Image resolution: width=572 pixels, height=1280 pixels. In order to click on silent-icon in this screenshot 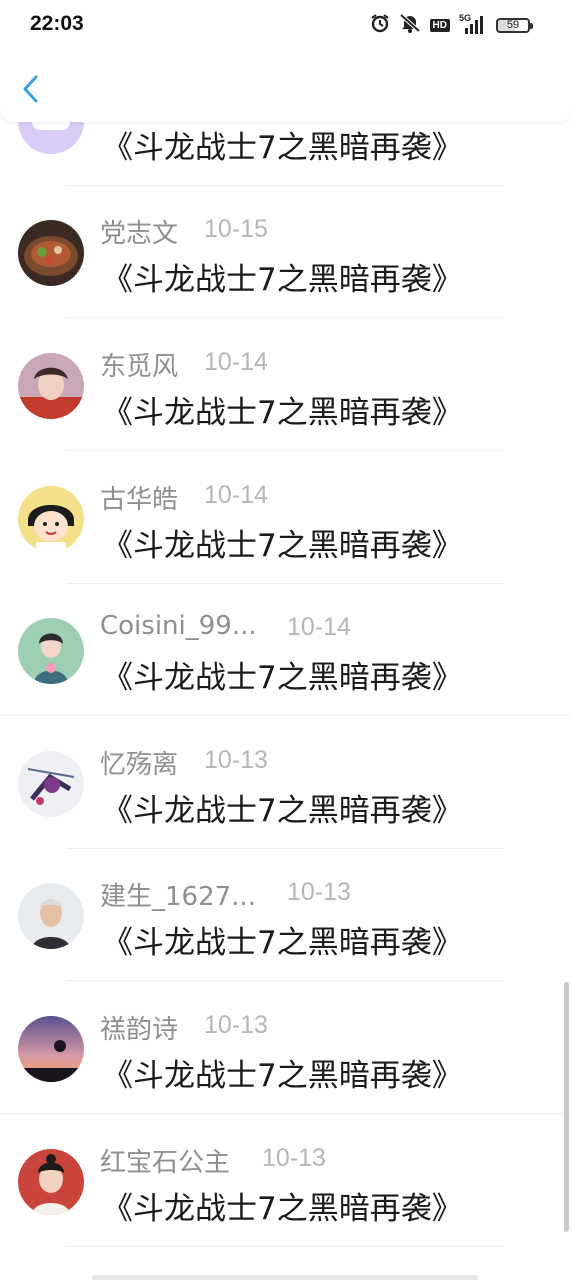, I will do `click(410, 25)`.